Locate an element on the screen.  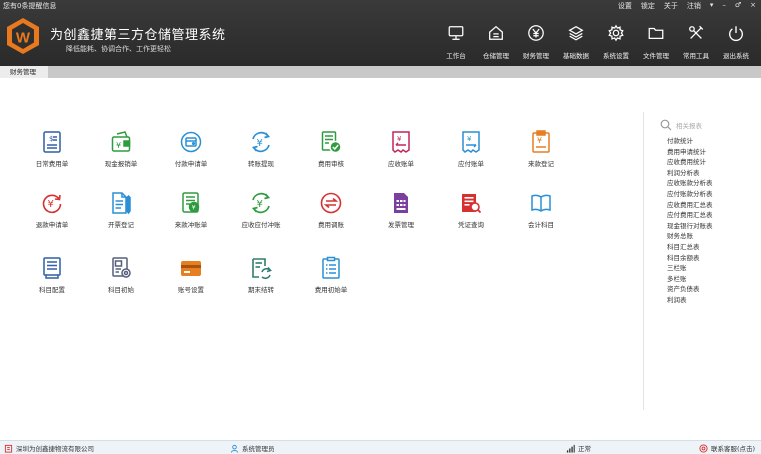
nav-label: 基础数据 is located at coordinates (576, 56).